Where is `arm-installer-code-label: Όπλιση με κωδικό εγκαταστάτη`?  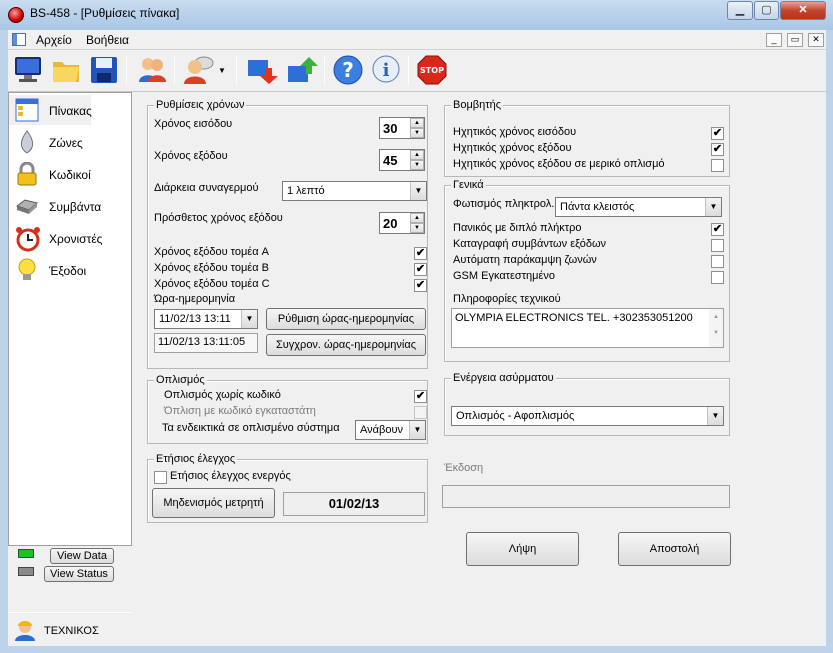
arm-installer-code-label: Όπλιση με κωδικό εγκαταστάτη is located at coordinates (240, 411).